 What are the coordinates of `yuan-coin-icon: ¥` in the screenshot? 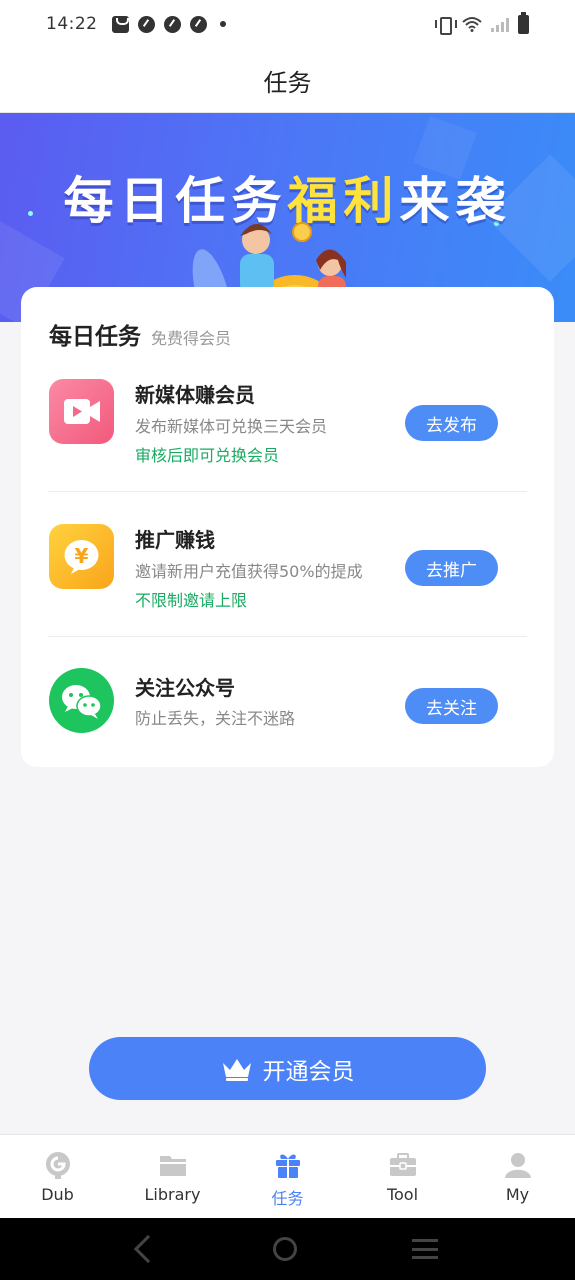 It's located at (81, 556).